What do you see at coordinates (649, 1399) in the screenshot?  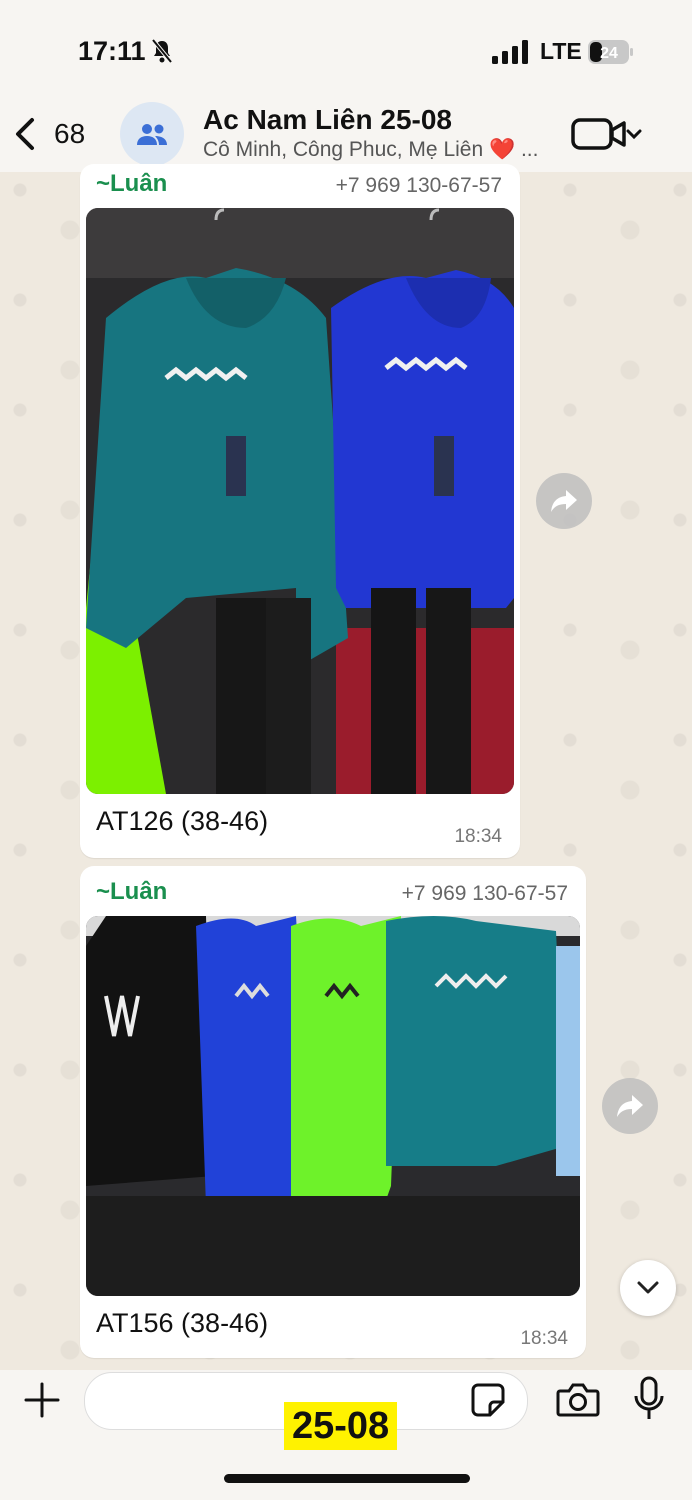 I see `microphone-icon` at bounding box center [649, 1399].